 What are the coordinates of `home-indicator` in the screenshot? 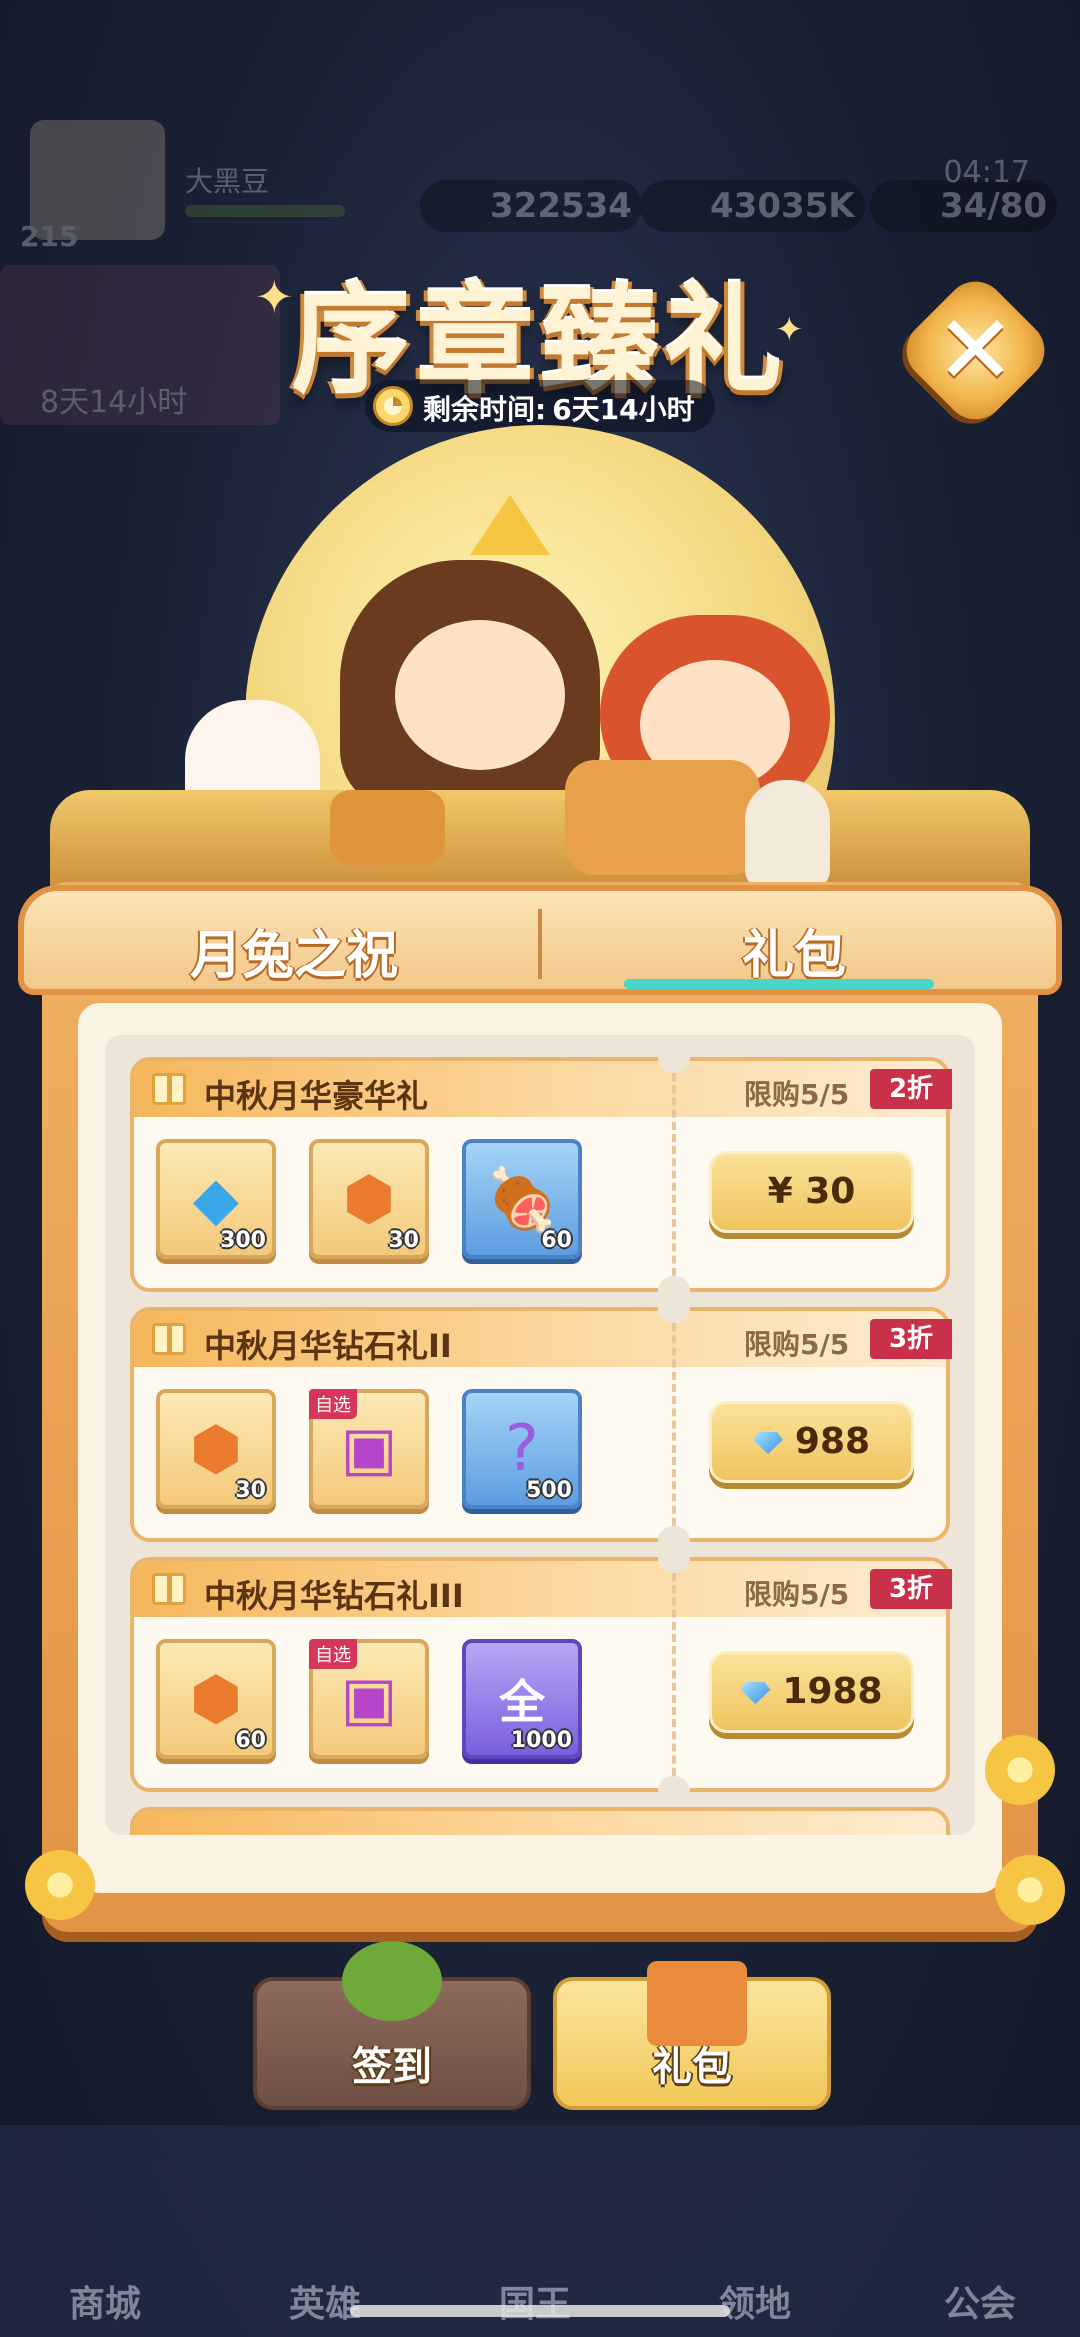 It's located at (540, 2311).